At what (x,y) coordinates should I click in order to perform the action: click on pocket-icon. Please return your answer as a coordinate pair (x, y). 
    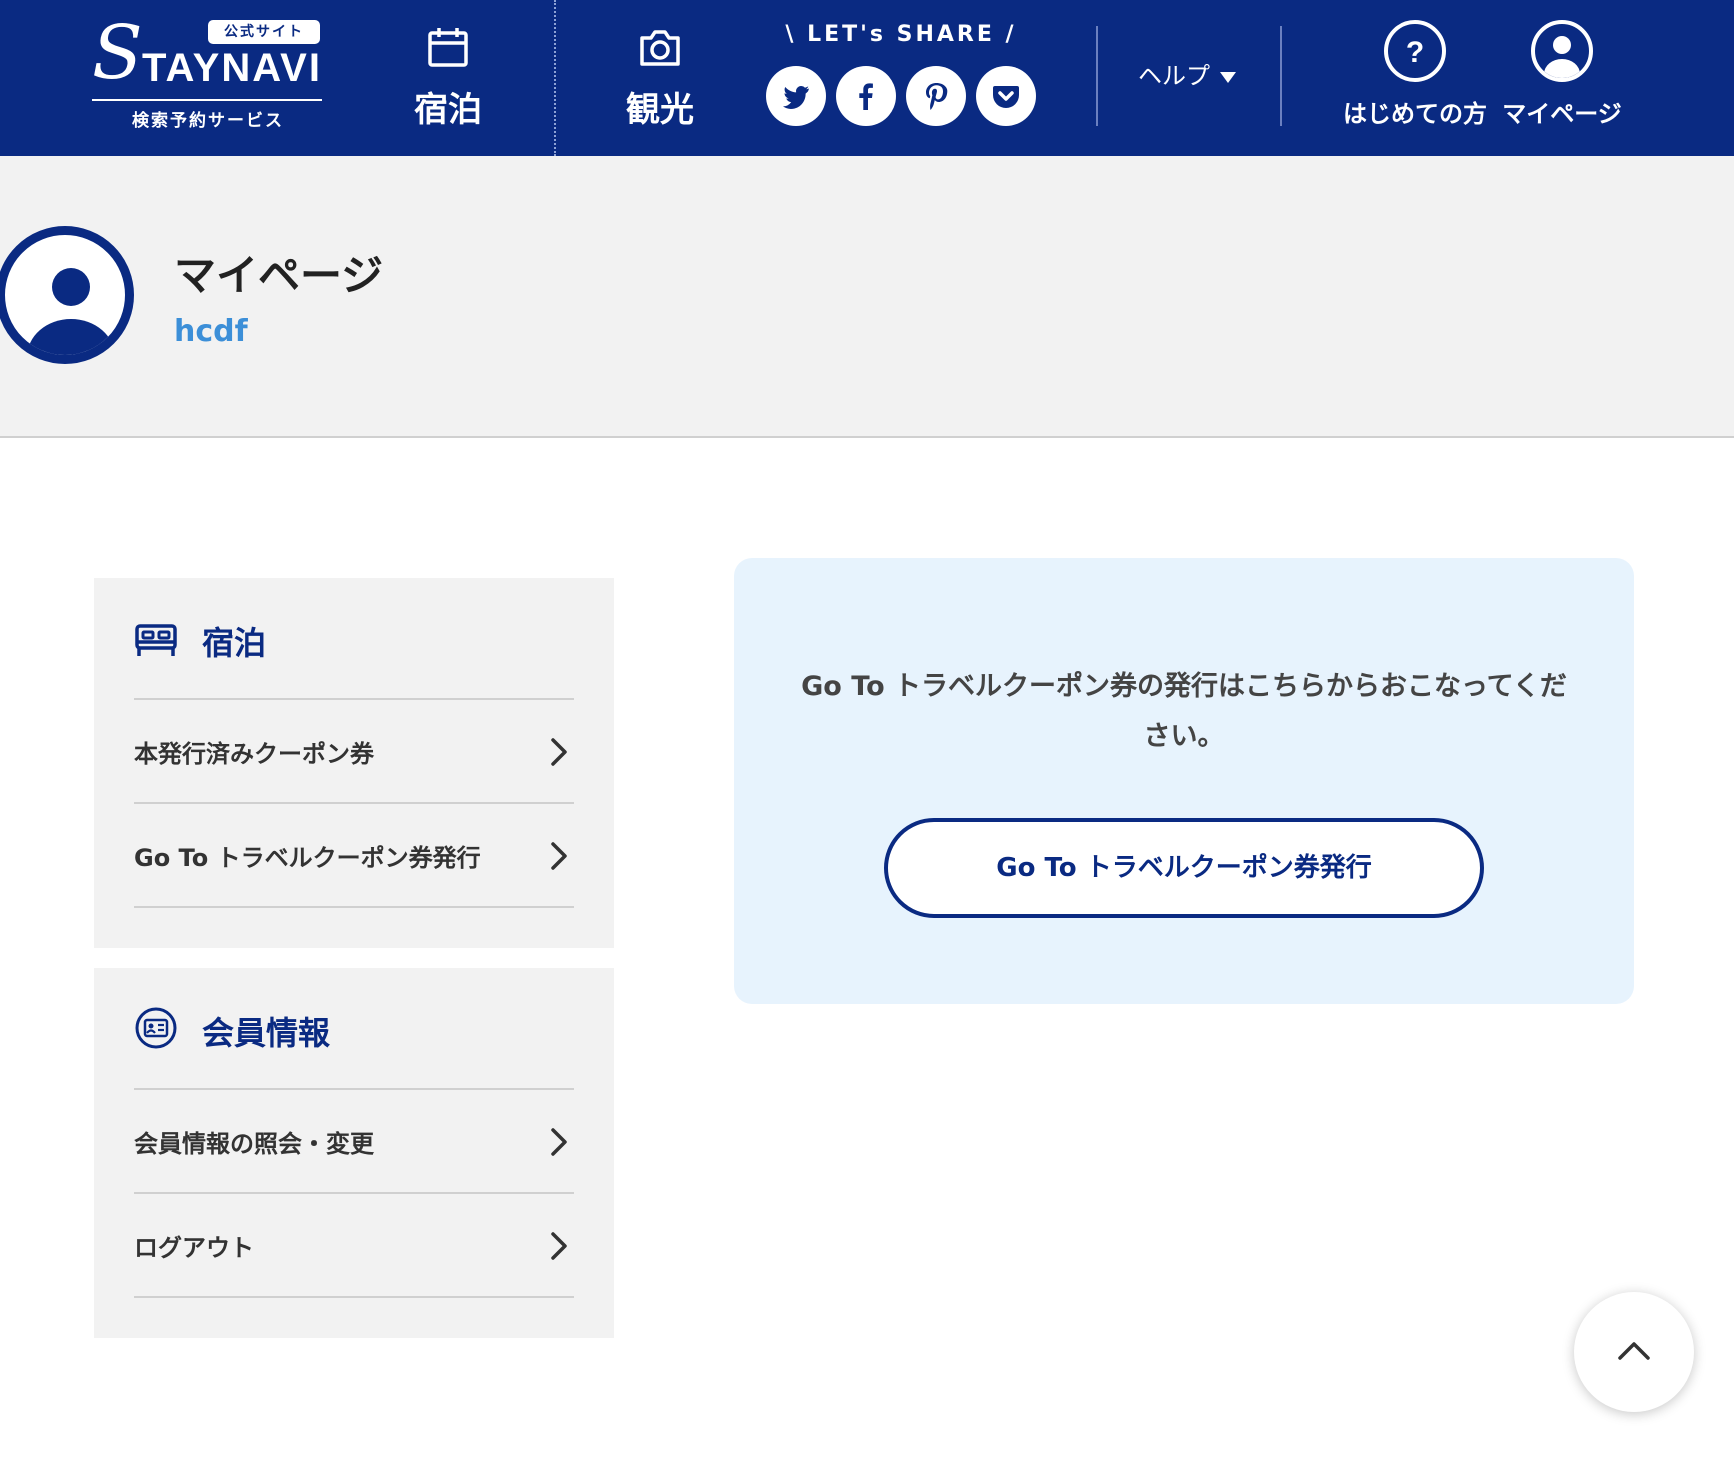
    Looking at the image, I should click on (1006, 97).